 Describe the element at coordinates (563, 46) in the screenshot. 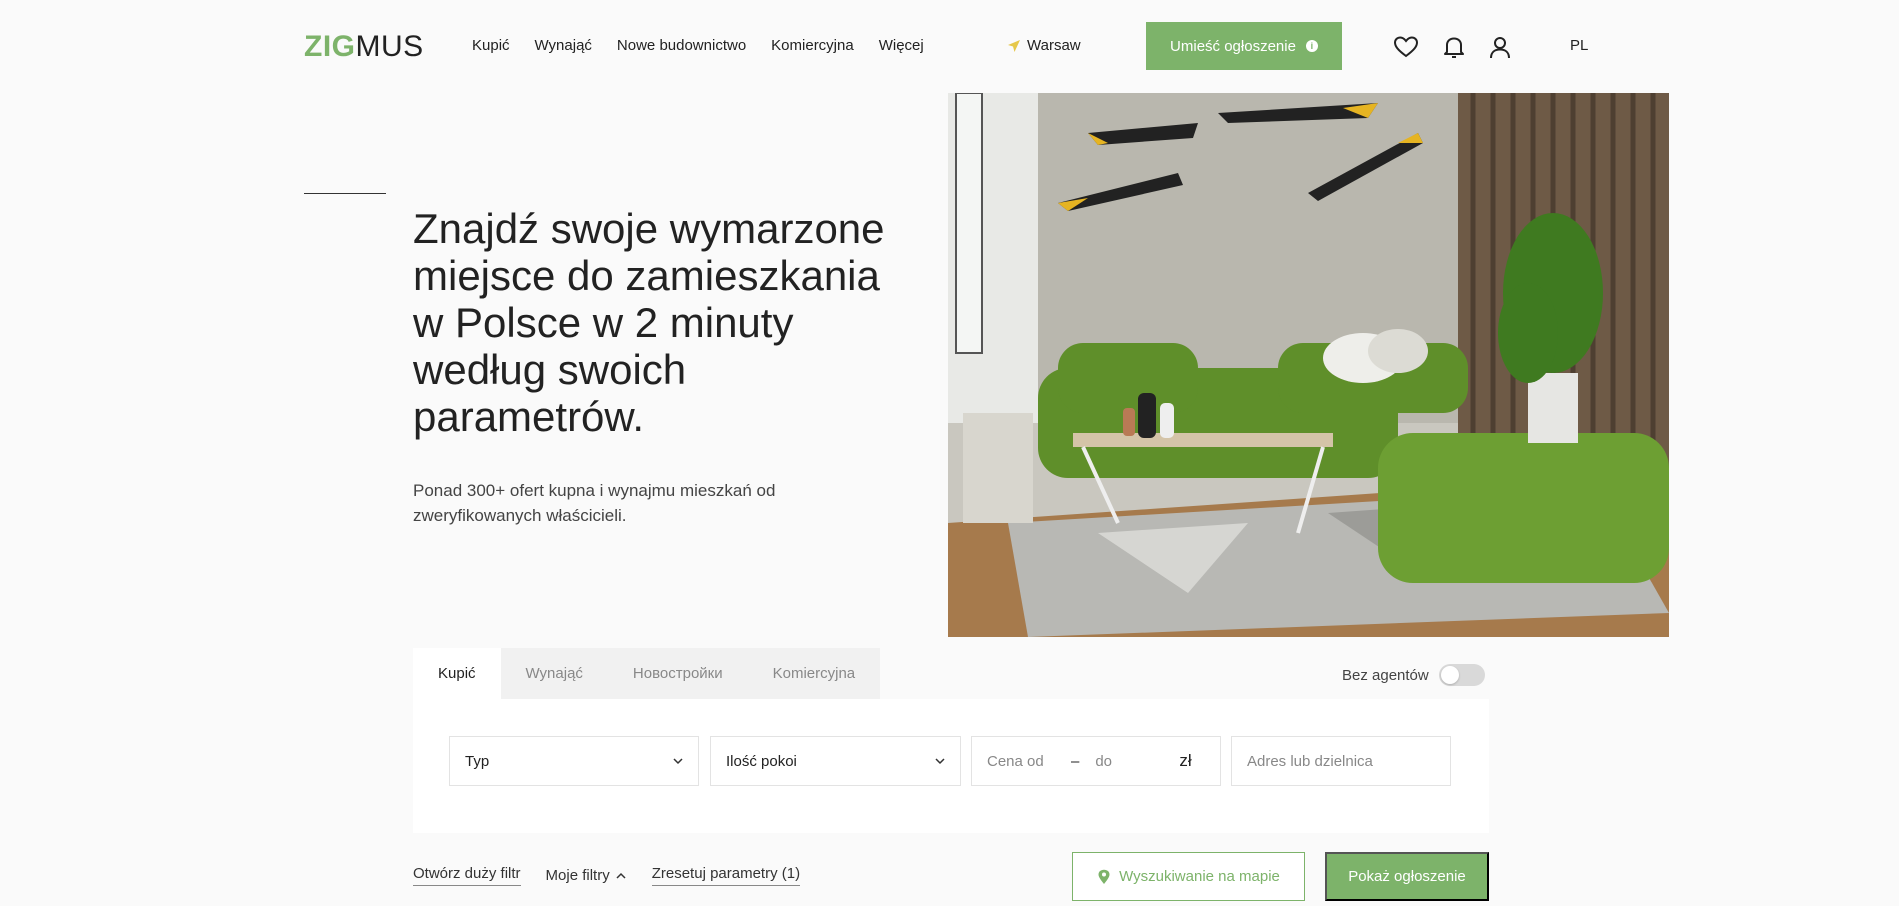

I see `nav-rent: Wynająć` at that location.